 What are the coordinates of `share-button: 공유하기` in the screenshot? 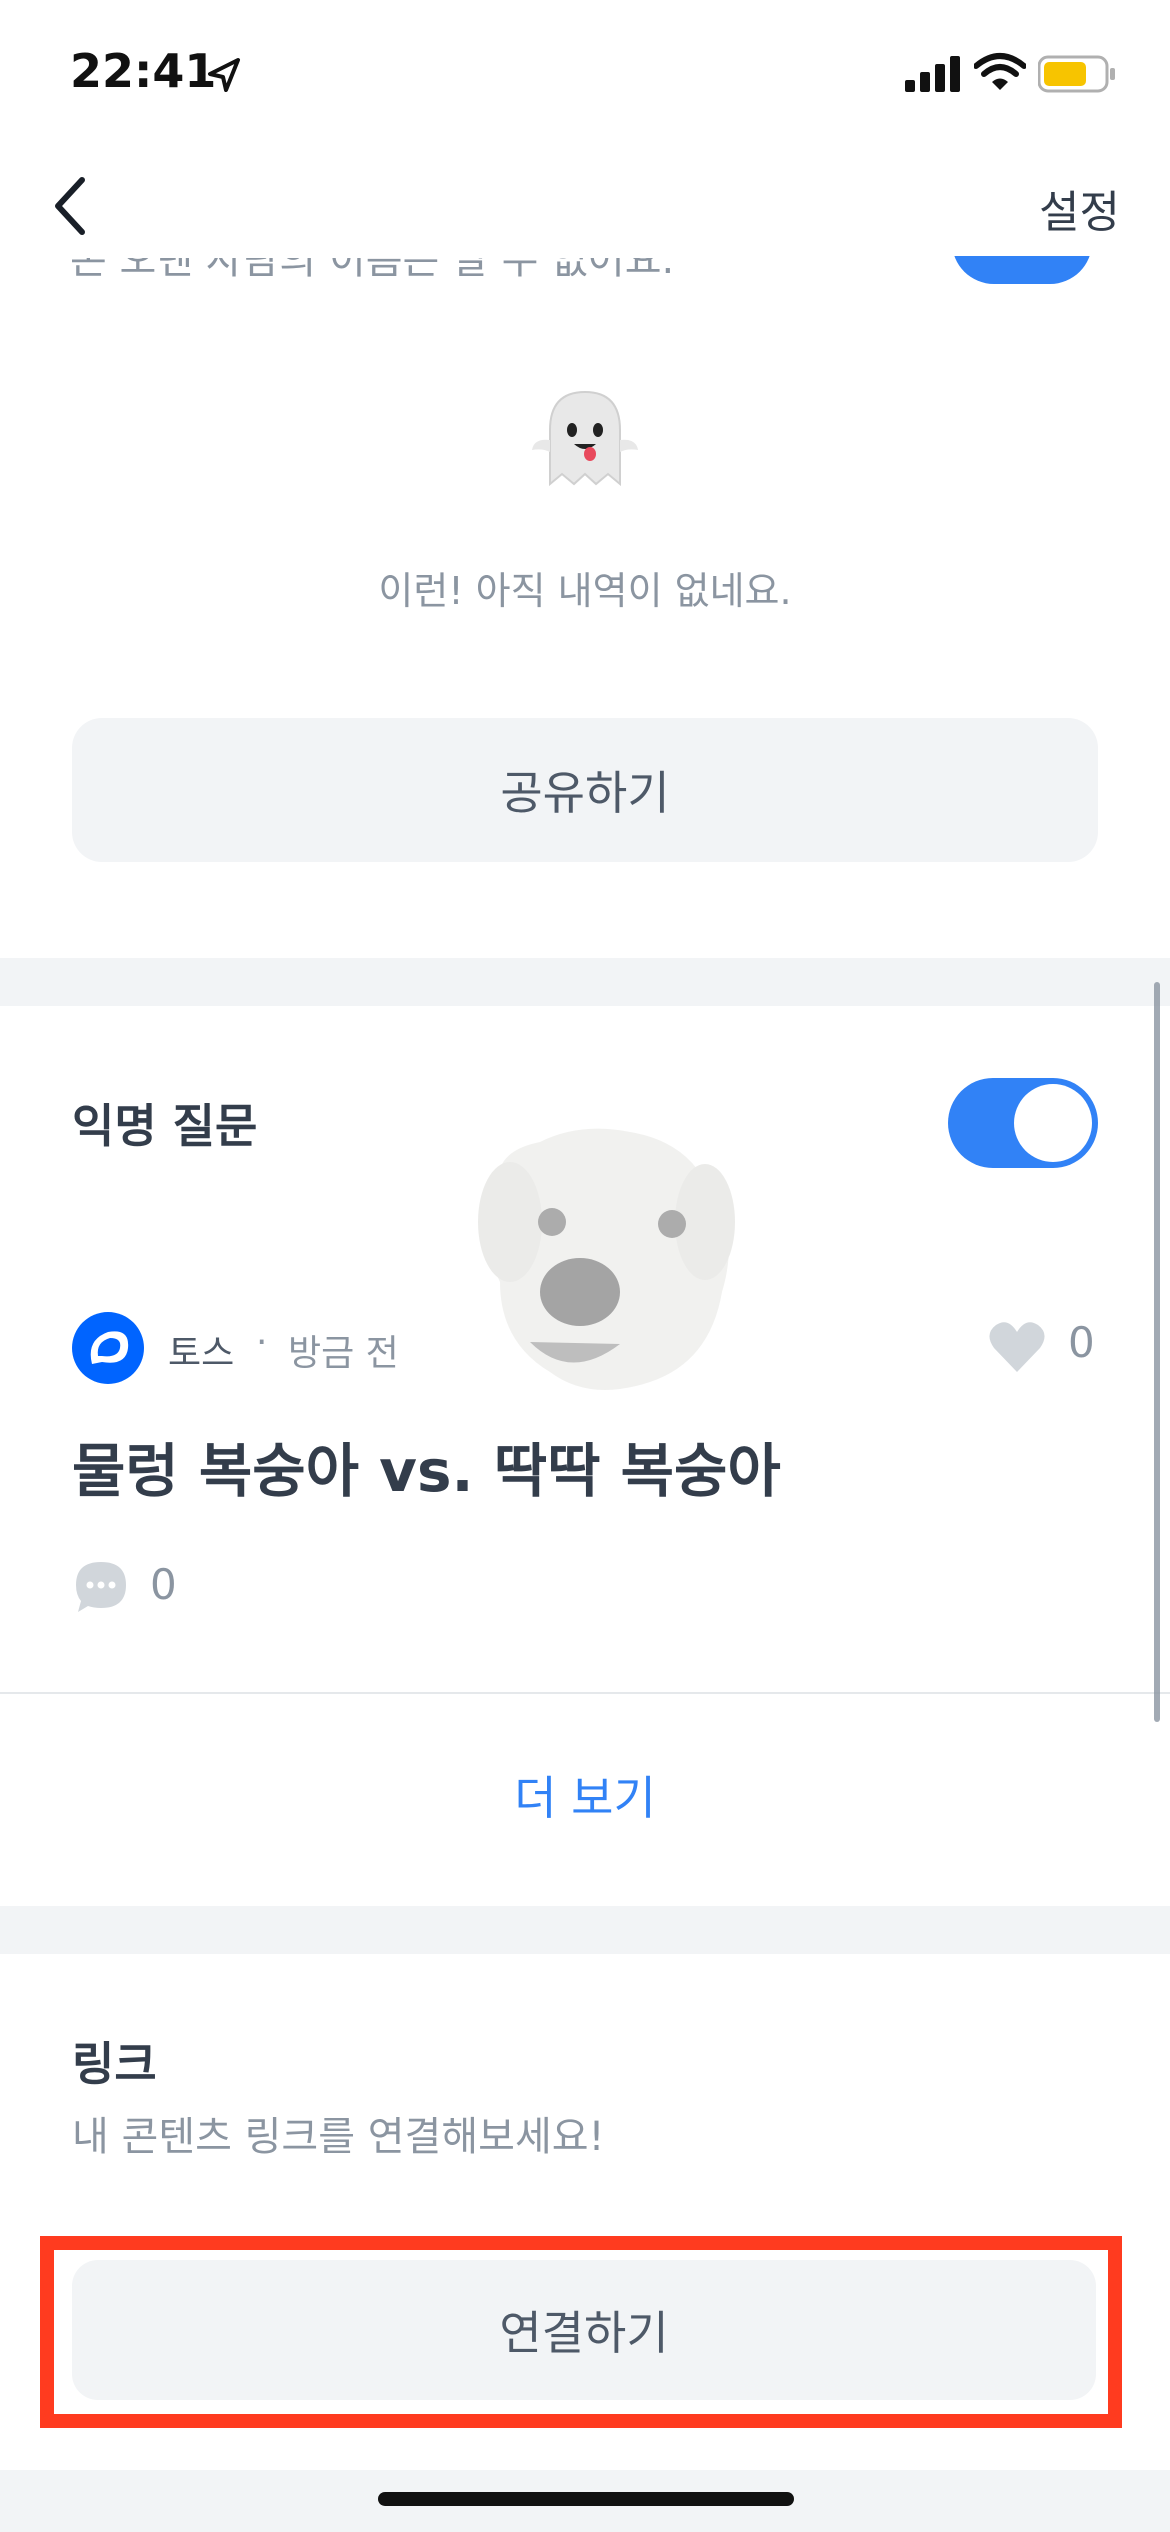 It's located at (585, 790).